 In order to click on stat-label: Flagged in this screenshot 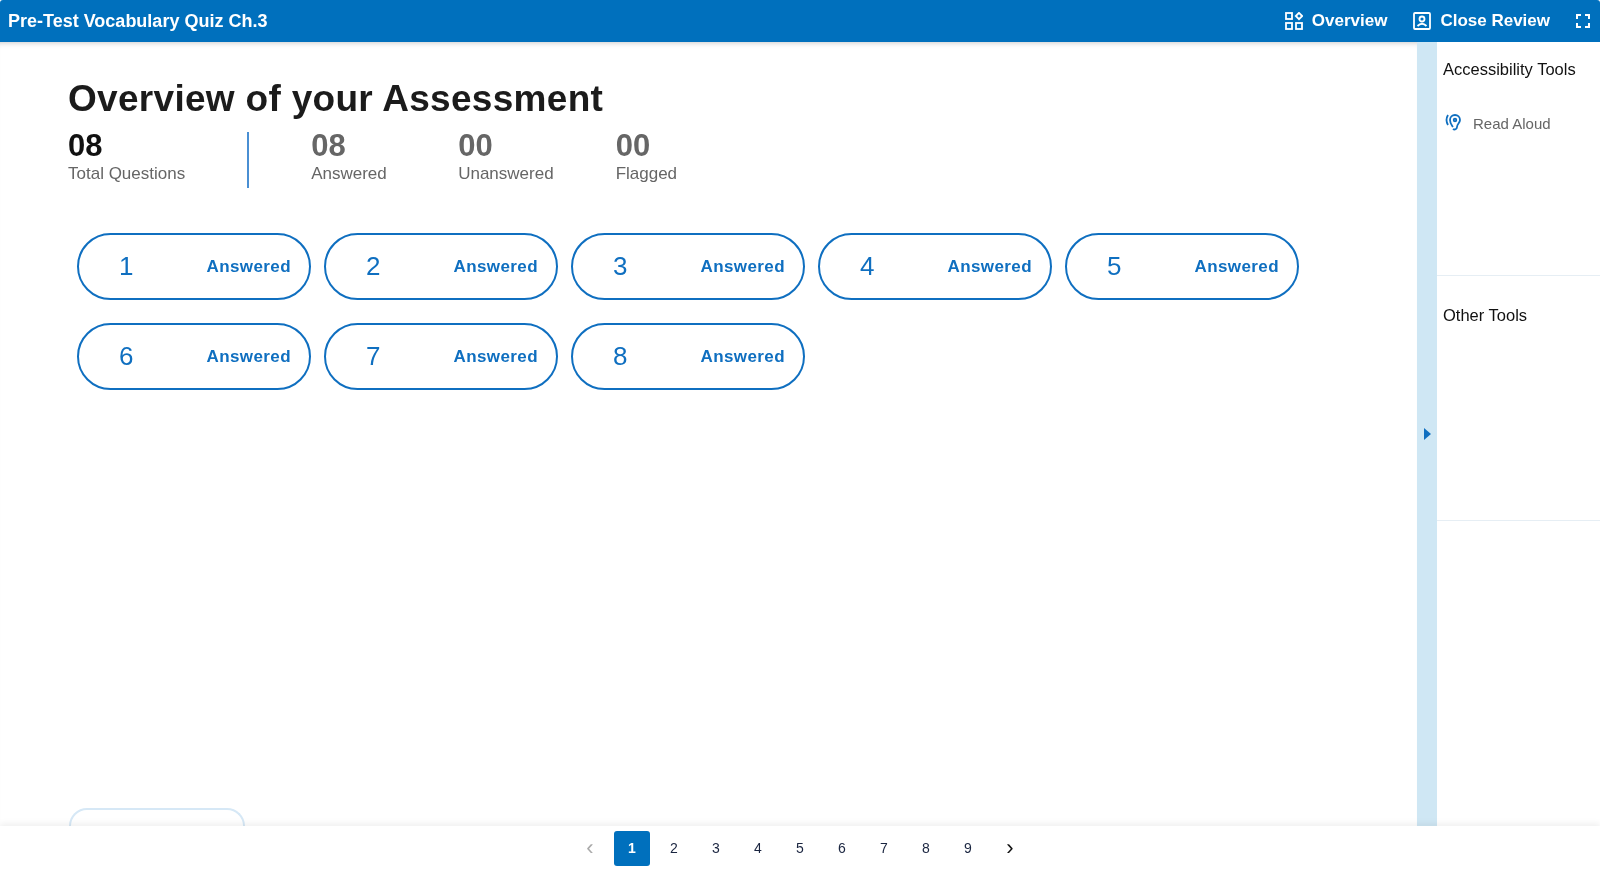, I will do `click(647, 174)`.